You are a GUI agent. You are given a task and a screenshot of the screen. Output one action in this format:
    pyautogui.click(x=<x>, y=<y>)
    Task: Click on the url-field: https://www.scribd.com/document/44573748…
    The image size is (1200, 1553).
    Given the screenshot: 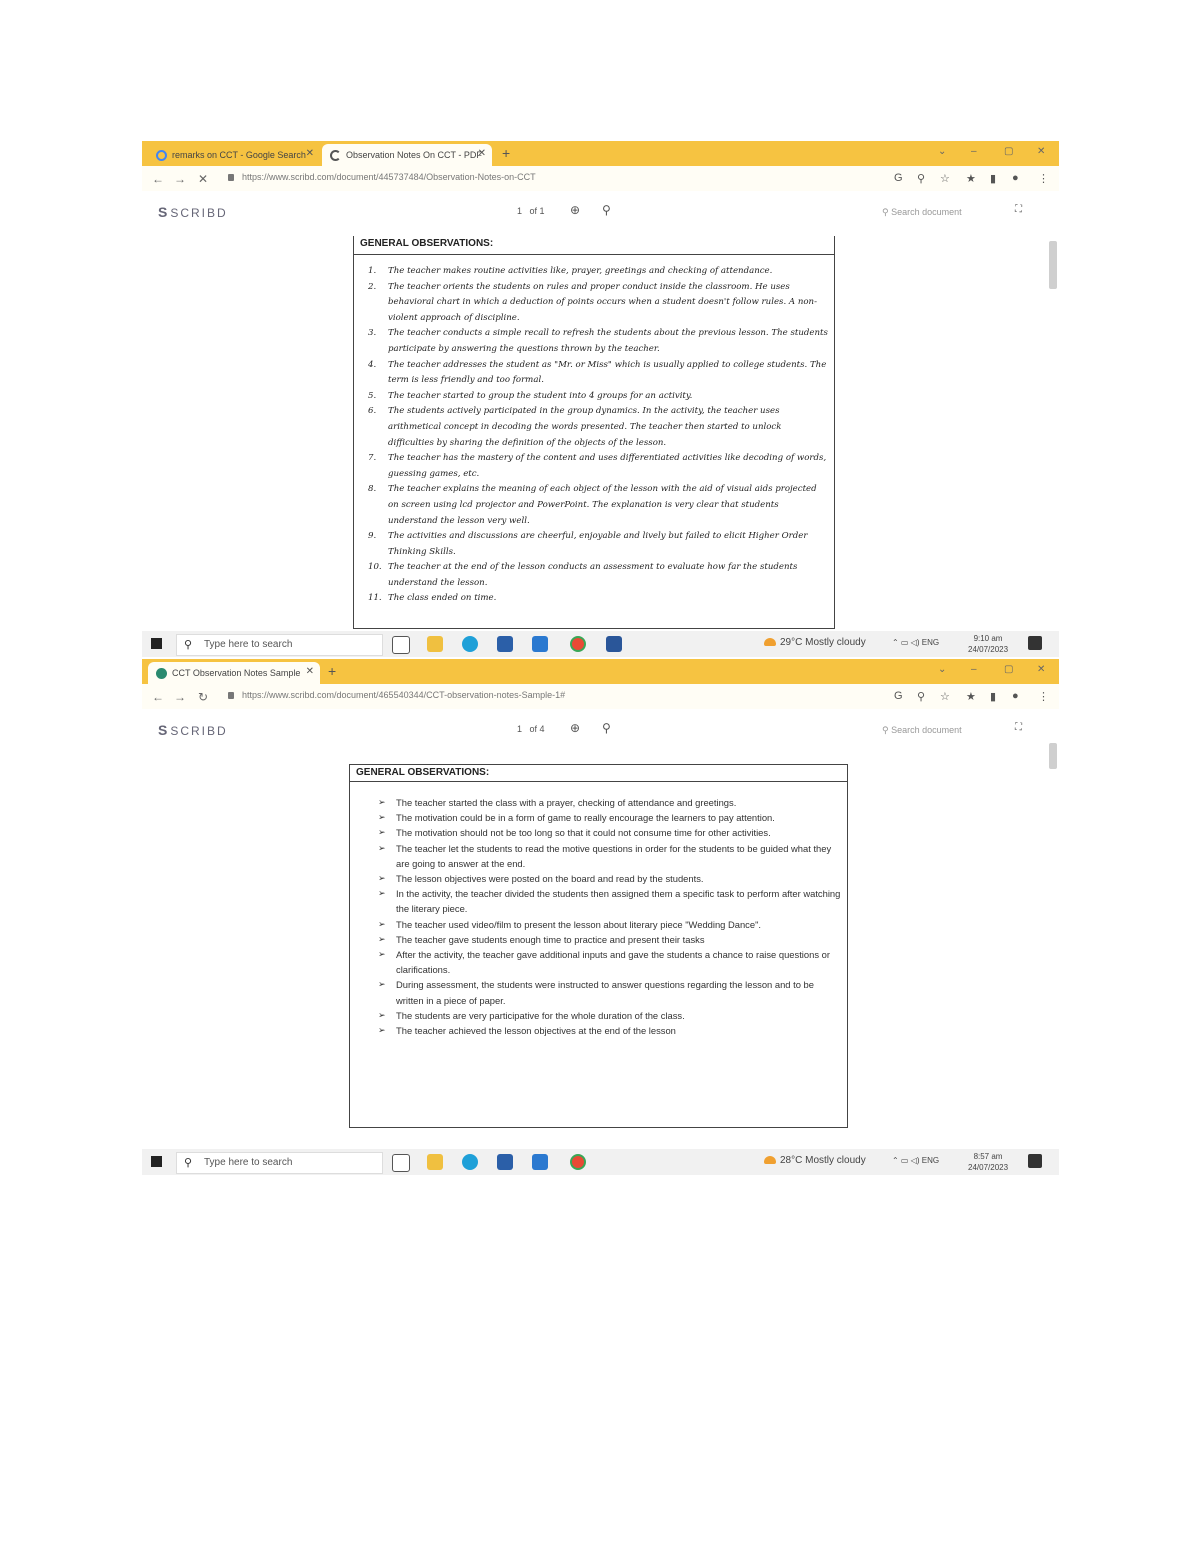 What is the action you would take?
    pyautogui.click(x=550, y=178)
    